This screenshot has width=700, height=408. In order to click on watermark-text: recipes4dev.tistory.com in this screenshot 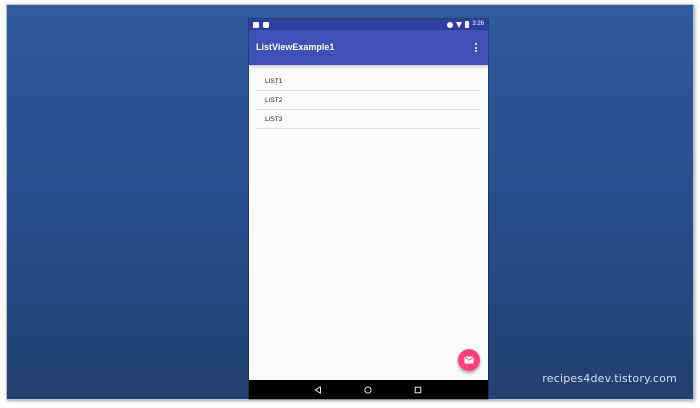, I will do `click(609, 378)`.